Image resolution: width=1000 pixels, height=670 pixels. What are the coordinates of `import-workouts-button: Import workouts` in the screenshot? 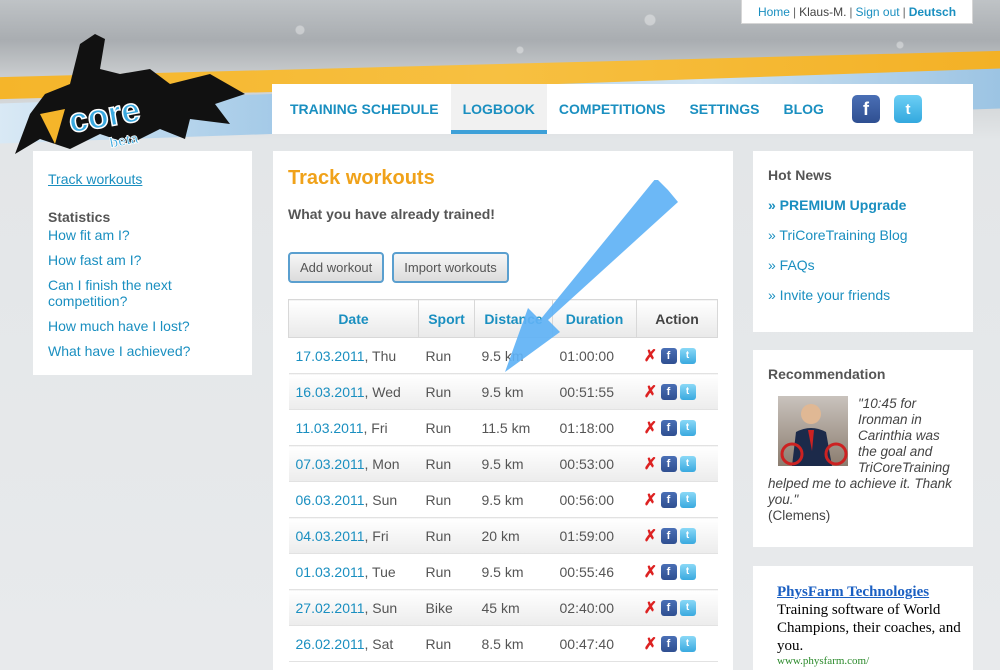 It's located at (450, 267).